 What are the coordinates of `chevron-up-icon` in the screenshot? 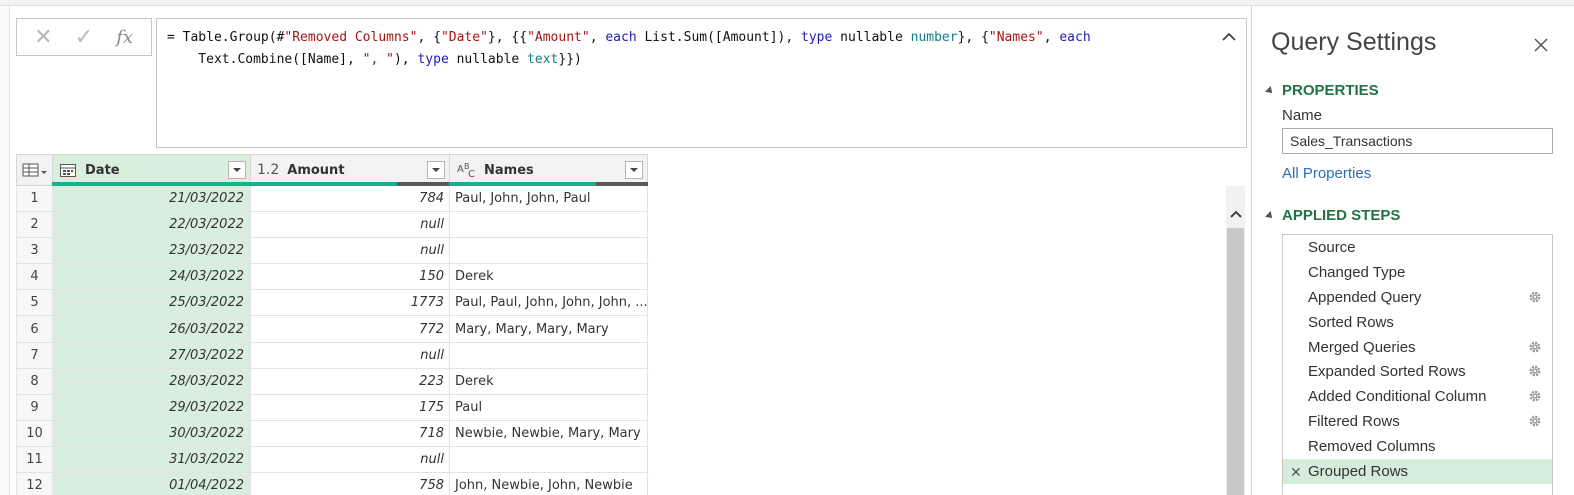 It's located at (1229, 37).